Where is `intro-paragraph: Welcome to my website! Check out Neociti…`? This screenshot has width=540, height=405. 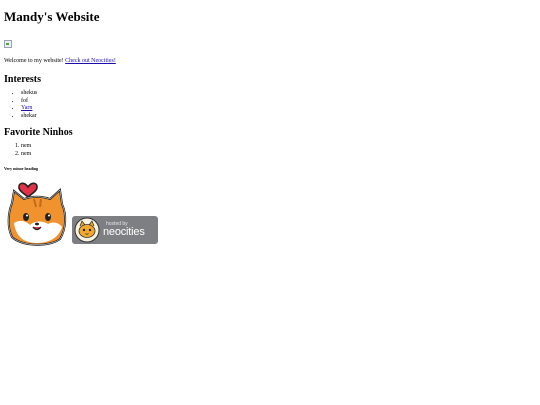 intro-paragraph: Welcome to my website! Check out Neociti… is located at coordinates (270, 61).